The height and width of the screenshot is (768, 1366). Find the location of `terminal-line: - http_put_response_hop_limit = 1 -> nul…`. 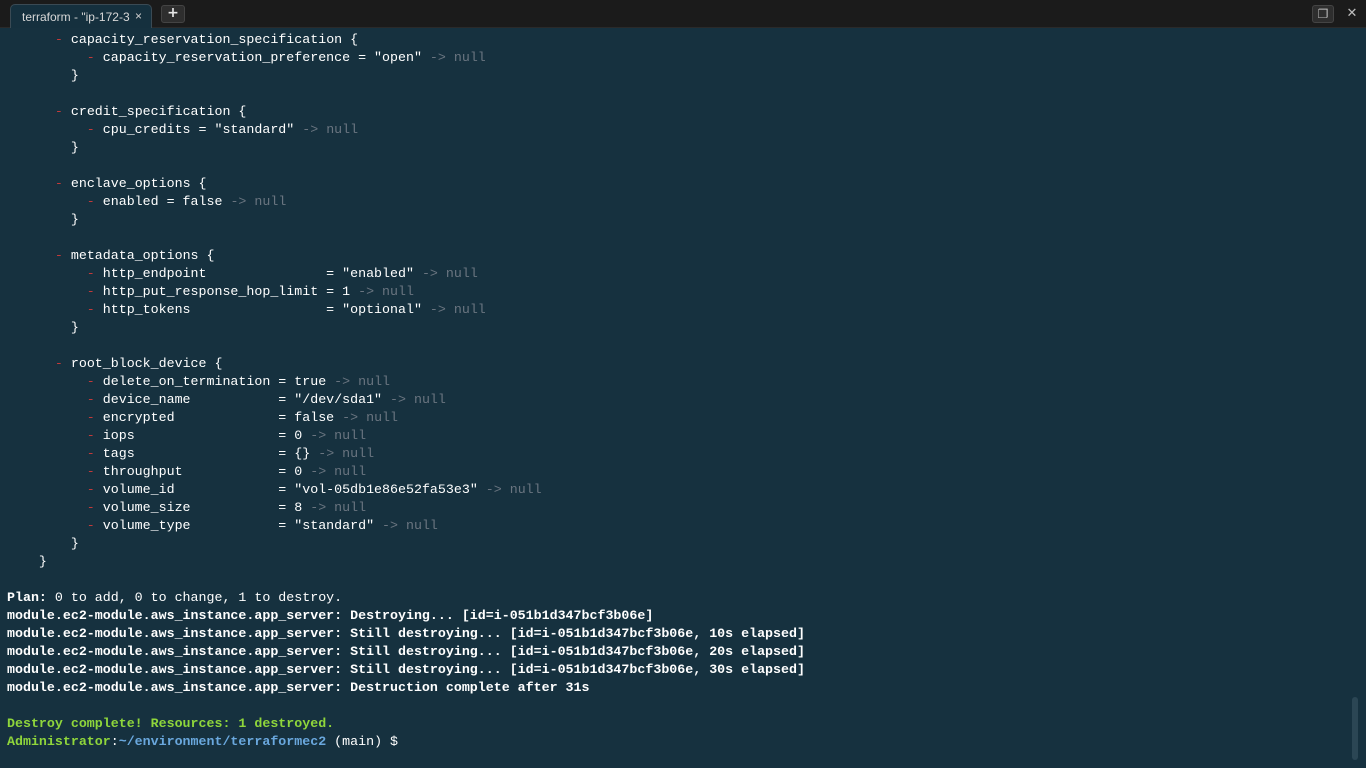

terminal-line: - http_put_response_hop_limit = 1 -> nul… is located at coordinates (210, 292).